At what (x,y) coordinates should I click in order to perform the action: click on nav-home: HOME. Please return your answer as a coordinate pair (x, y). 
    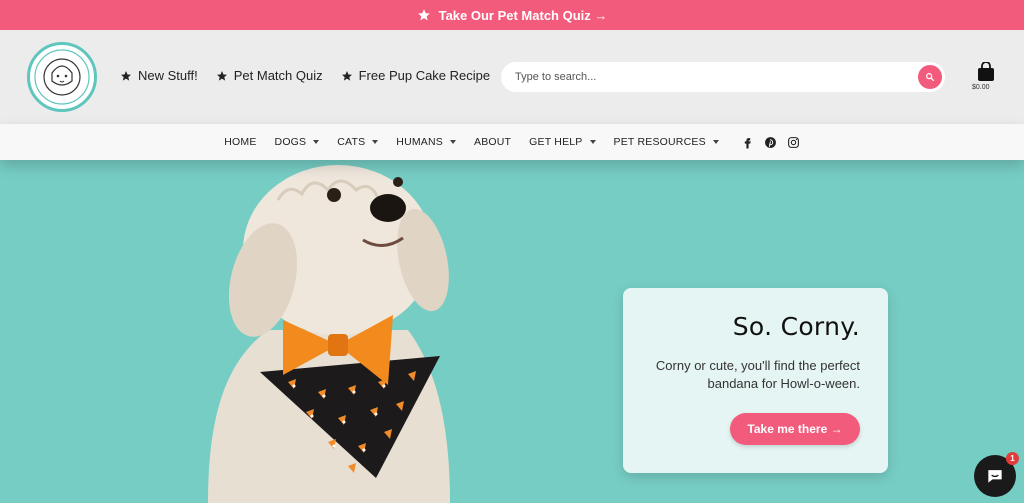
    Looking at the image, I should click on (240, 142).